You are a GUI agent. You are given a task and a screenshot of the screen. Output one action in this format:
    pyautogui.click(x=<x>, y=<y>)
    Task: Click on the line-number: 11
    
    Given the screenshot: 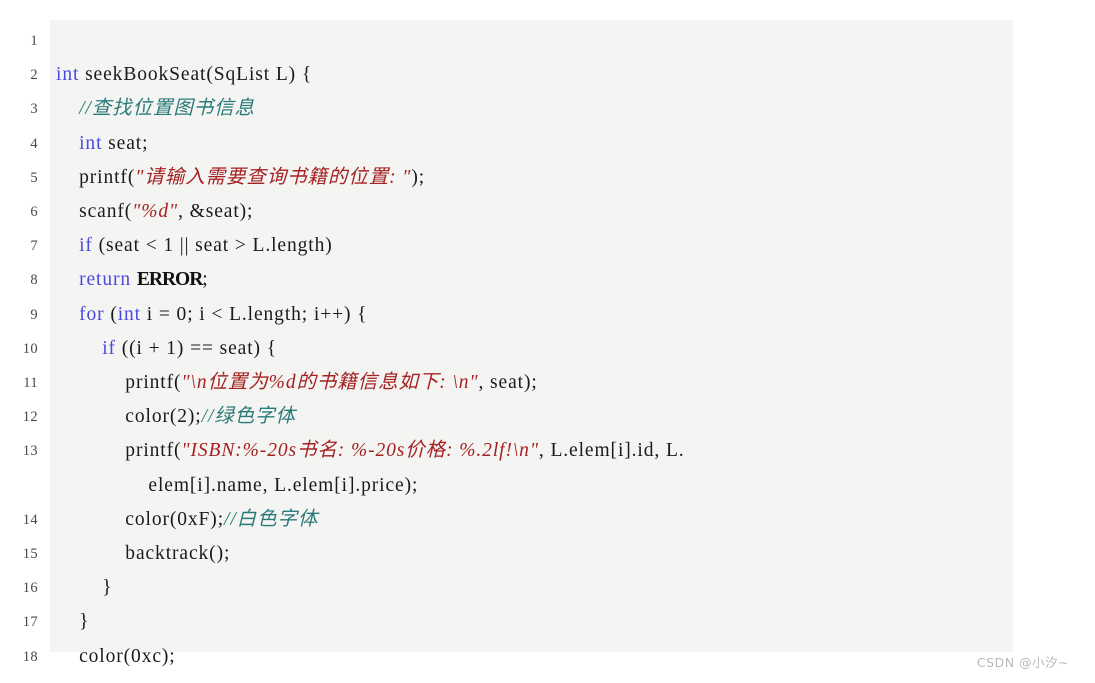 What is the action you would take?
    pyautogui.click(x=30, y=383)
    